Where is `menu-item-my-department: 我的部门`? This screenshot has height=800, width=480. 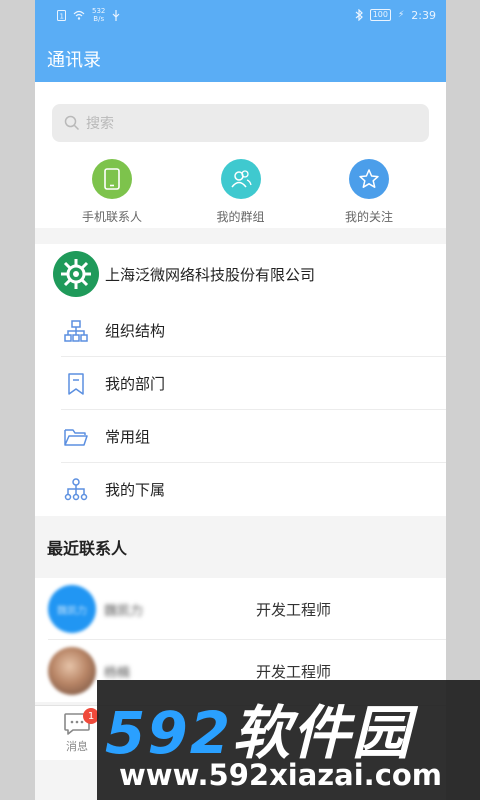
menu-item-my-department: 我的部门 is located at coordinates (240, 383).